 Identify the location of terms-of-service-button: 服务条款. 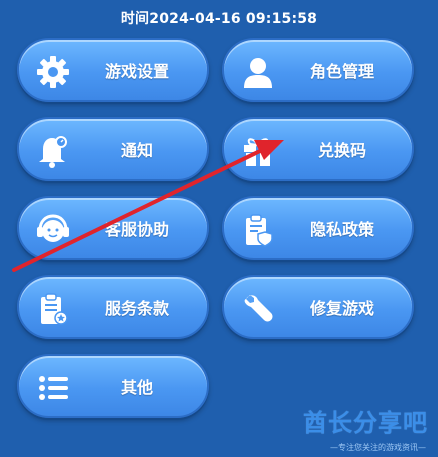
(113, 307).